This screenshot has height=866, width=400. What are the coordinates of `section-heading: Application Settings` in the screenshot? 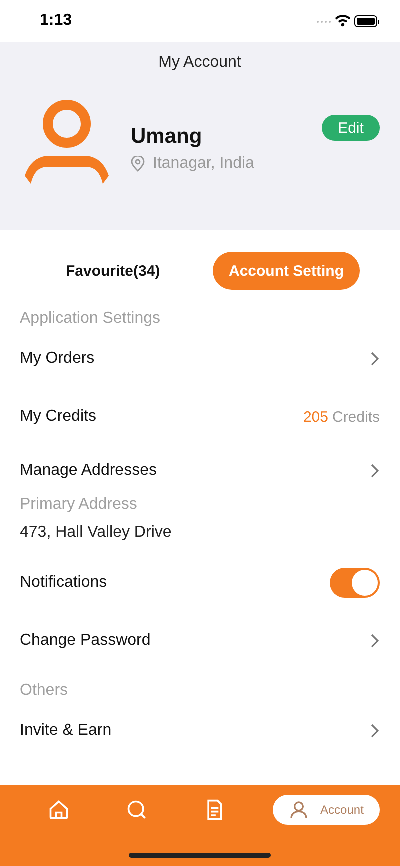 It's located at (91, 319).